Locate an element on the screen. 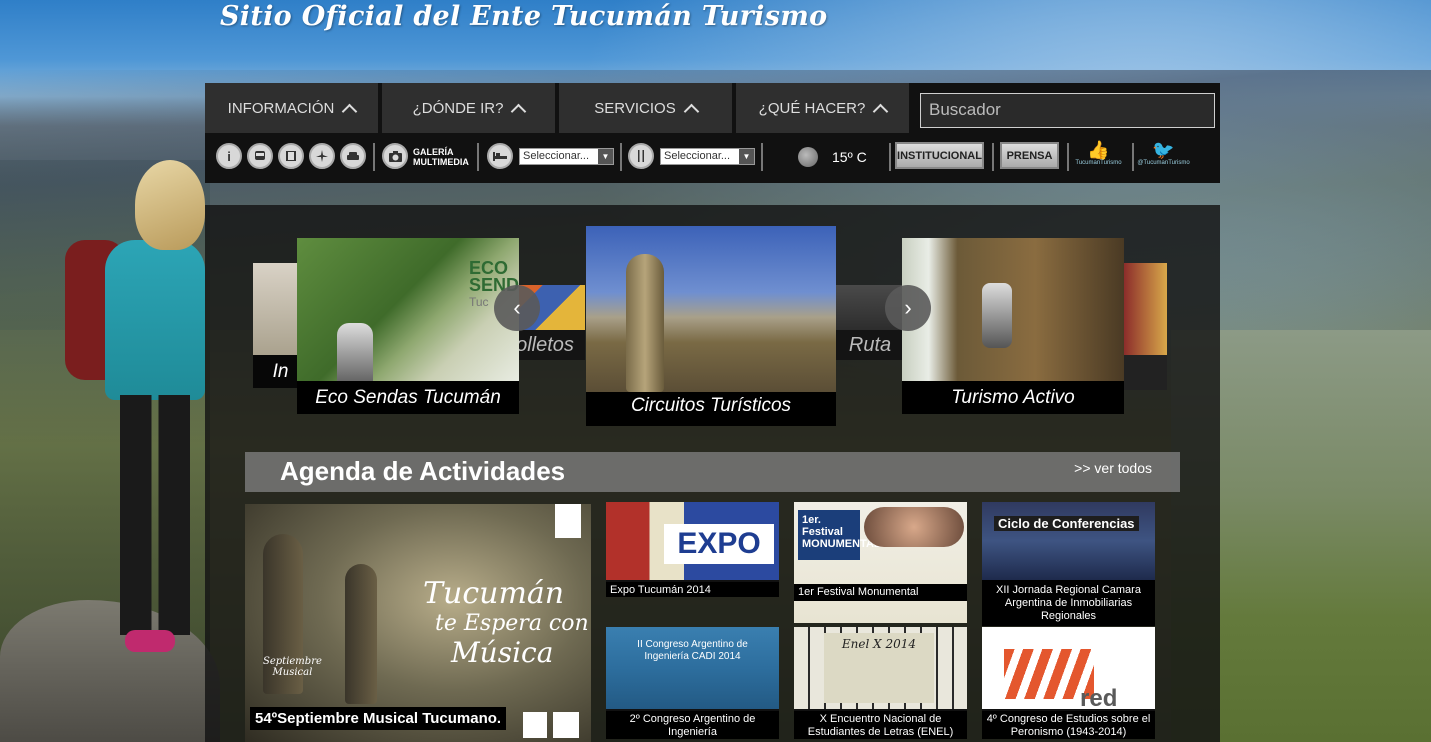 This screenshot has height=742, width=1431. weather-icon is located at coordinates (808, 157).